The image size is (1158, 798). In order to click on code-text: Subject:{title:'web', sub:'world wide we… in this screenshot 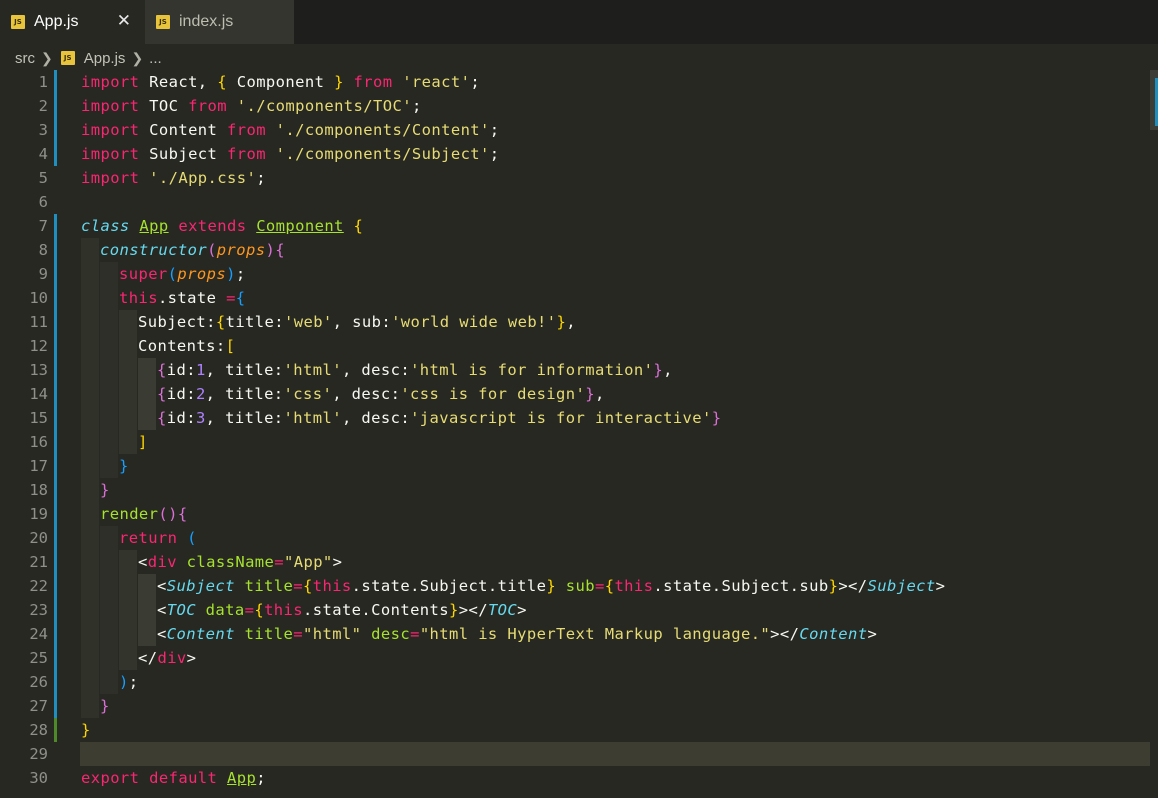, I will do `click(357, 322)`.